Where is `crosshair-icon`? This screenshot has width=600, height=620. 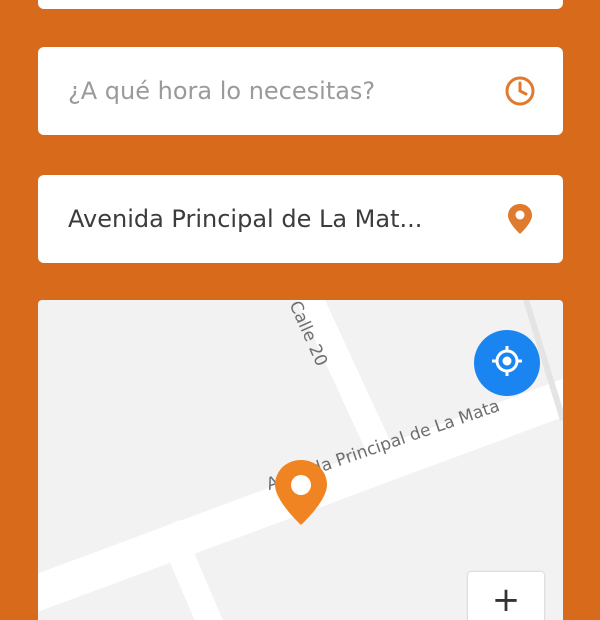
crosshair-icon is located at coordinates (507, 363).